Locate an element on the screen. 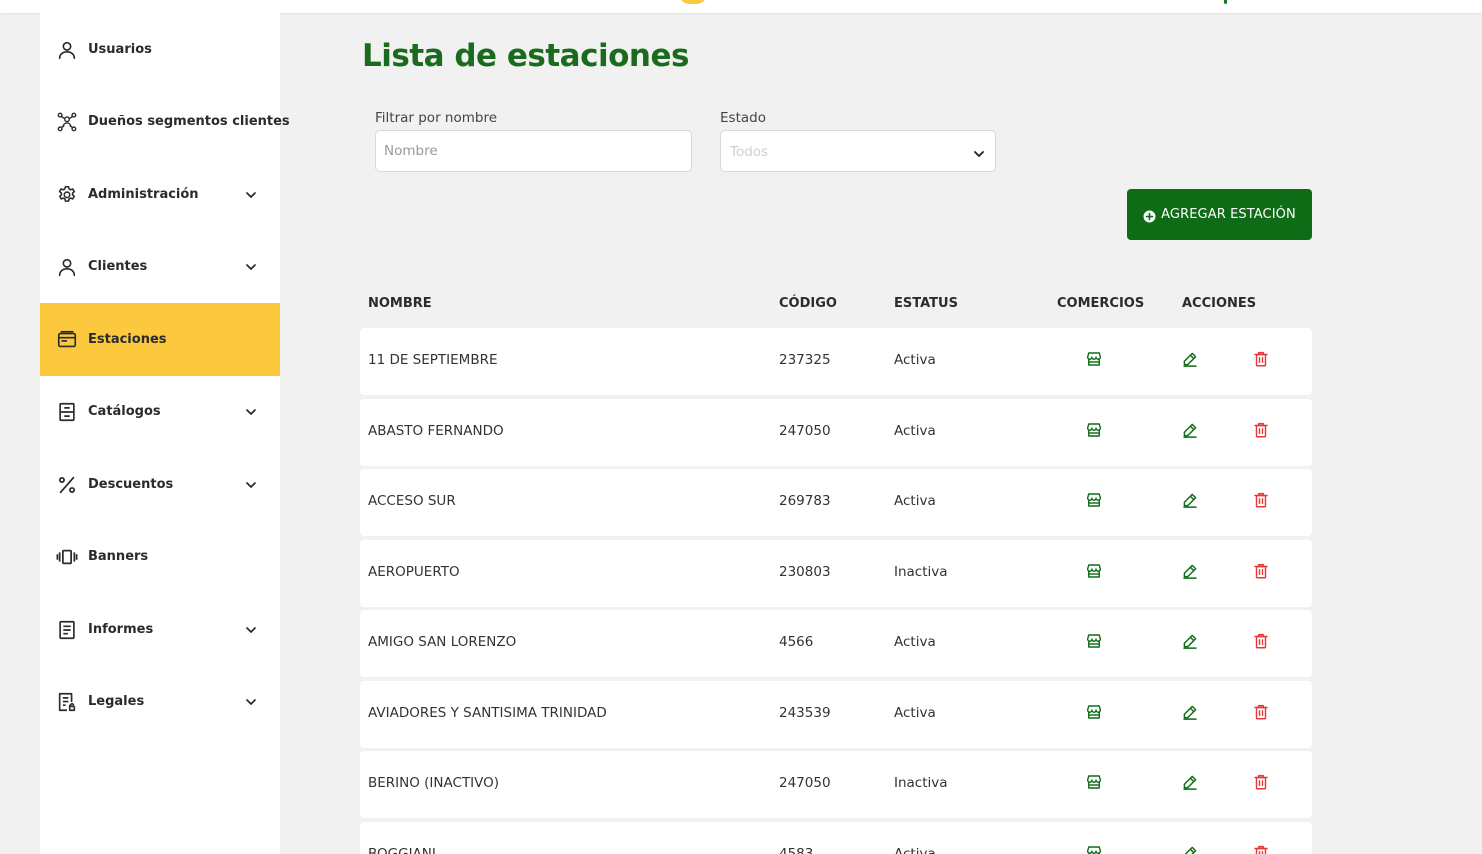 The image size is (1482, 854). table-row: BOGGIANI 4583 Activa is located at coordinates (836, 838).